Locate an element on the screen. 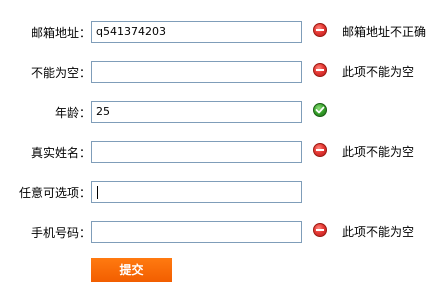  form-row-email: 邮箱地址： 邮箱地址不正确 is located at coordinates (224, 33).